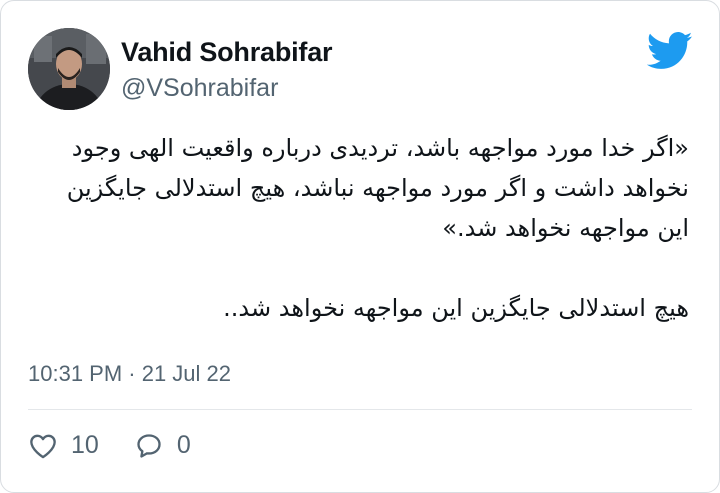 The height and width of the screenshot is (493, 720). Describe the element at coordinates (149, 445) in the screenshot. I see `reply-bubble-icon` at that location.